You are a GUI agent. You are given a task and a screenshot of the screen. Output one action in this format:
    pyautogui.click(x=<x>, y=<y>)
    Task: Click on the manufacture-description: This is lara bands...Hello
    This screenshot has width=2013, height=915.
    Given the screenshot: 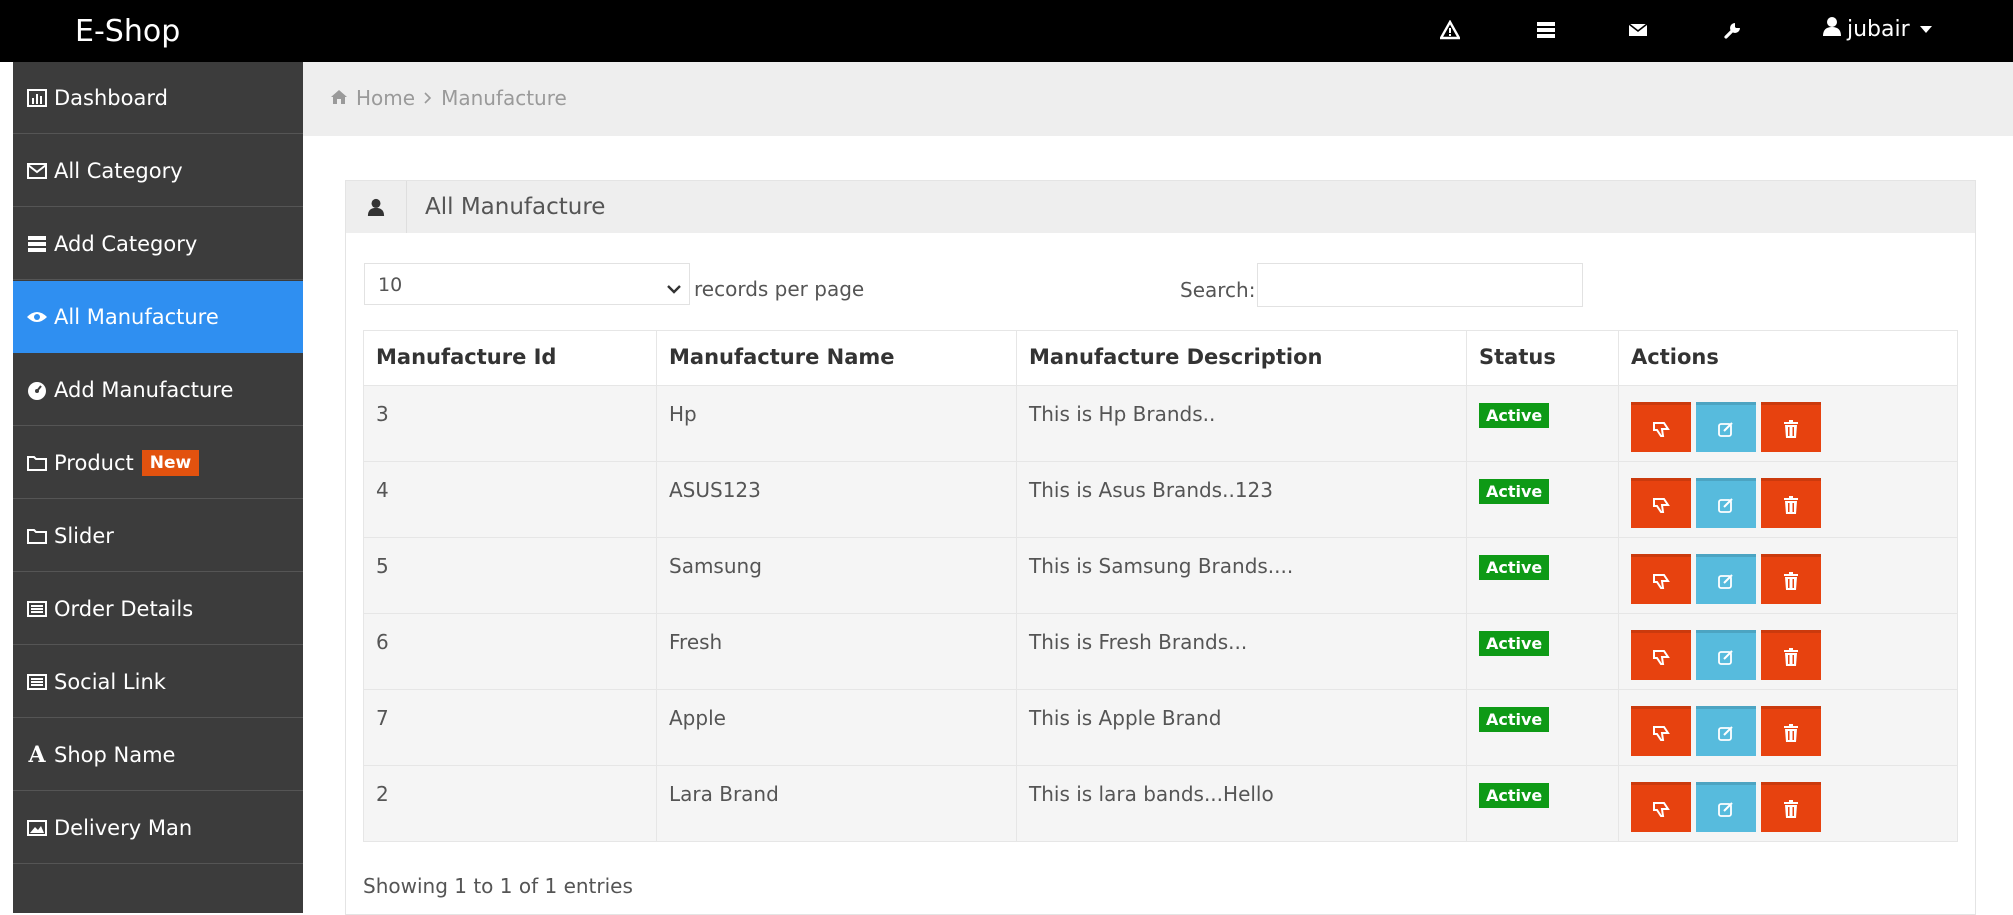 What is the action you would take?
    pyautogui.click(x=1241, y=803)
    